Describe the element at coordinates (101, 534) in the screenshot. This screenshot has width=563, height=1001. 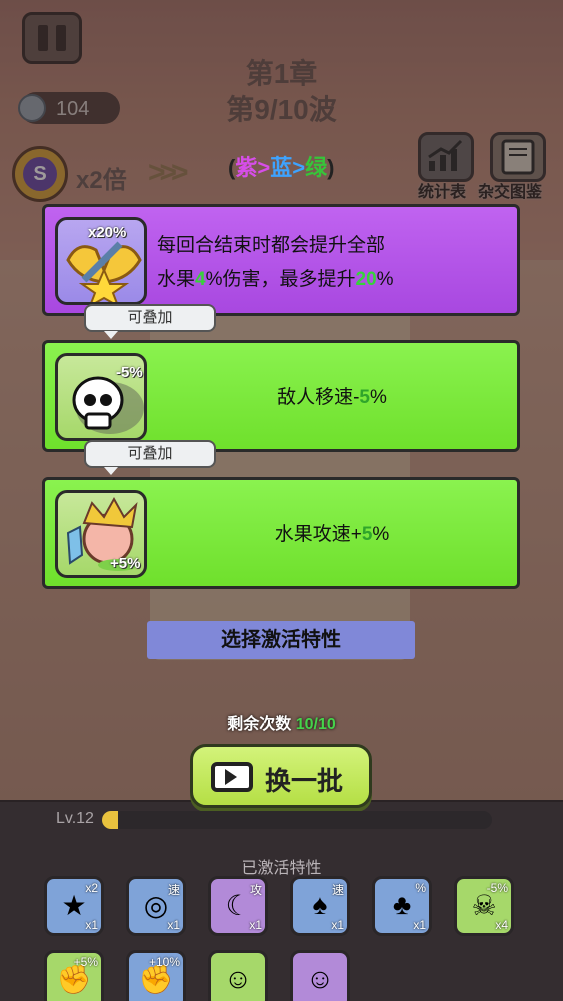
I see `trait-icon-frame: +5%` at that location.